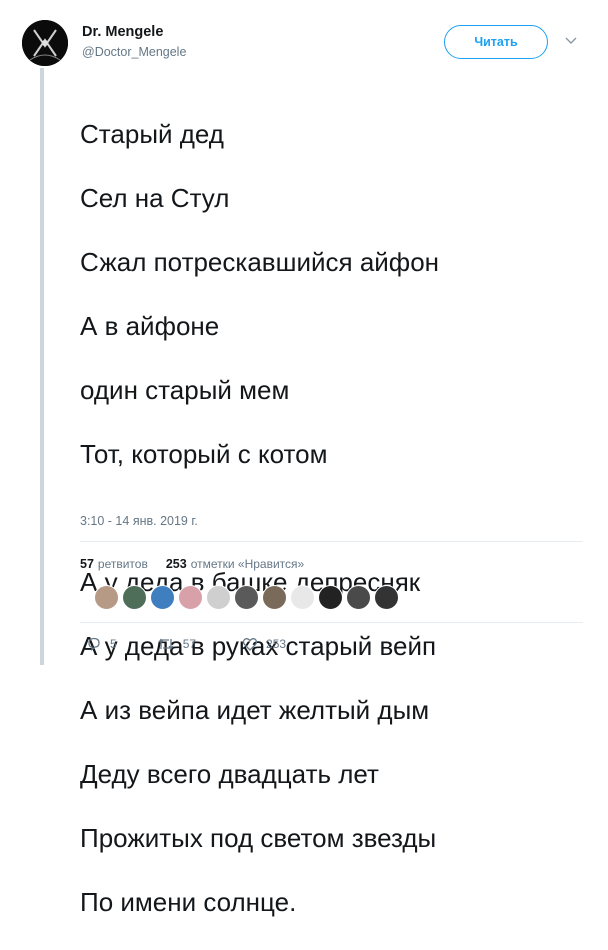 Image resolution: width=608 pixels, height=950 pixels. What do you see at coordinates (255, 710) in the screenshot?
I see `tweet-line: А из вейпа идет желтый дым` at bounding box center [255, 710].